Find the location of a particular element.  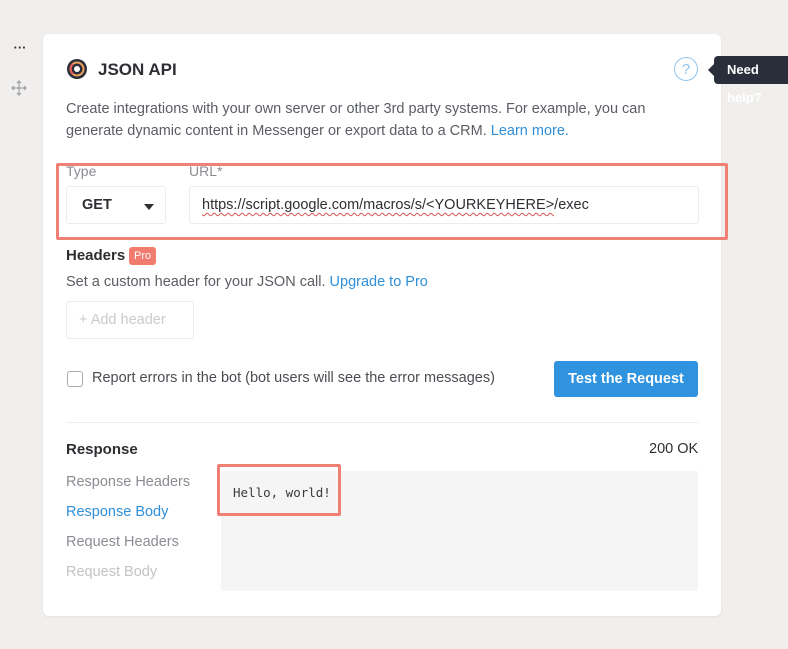

learn-more-link: Learn more. is located at coordinates (530, 131).